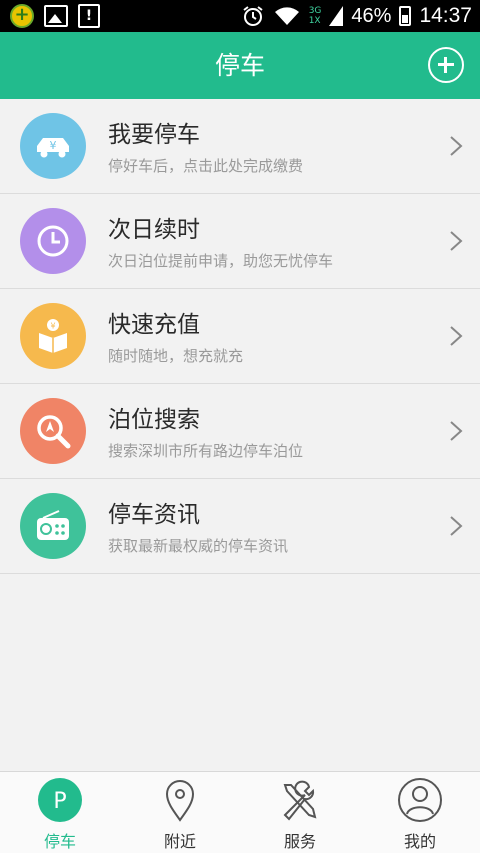  I want to click on nav-tab-nearby: 附近, so click(180, 812).